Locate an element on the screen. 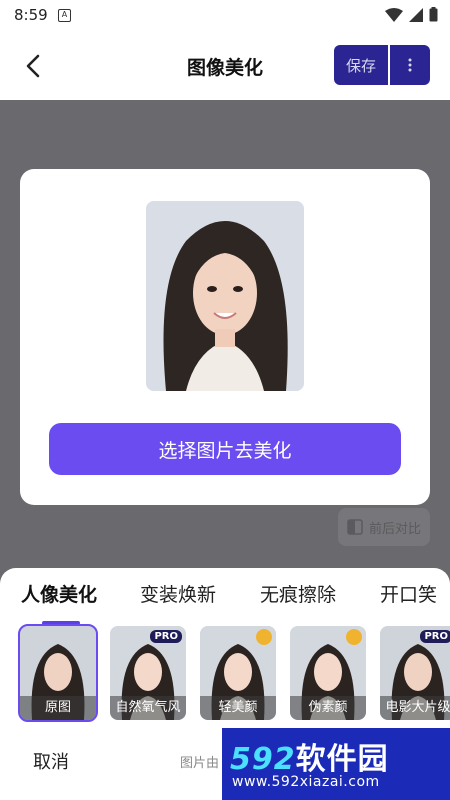 Image resolution: width=450 pixels, height=800 pixels. feature-tabs: 人像美化 变装焕新 无痕擦除 开口笑 is located at coordinates (225, 602).